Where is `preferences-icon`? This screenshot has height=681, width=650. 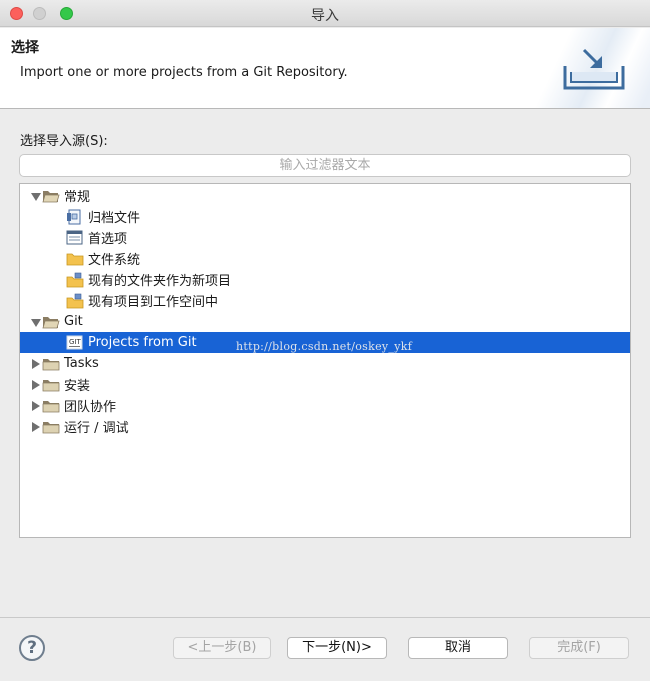 preferences-icon is located at coordinates (75, 238).